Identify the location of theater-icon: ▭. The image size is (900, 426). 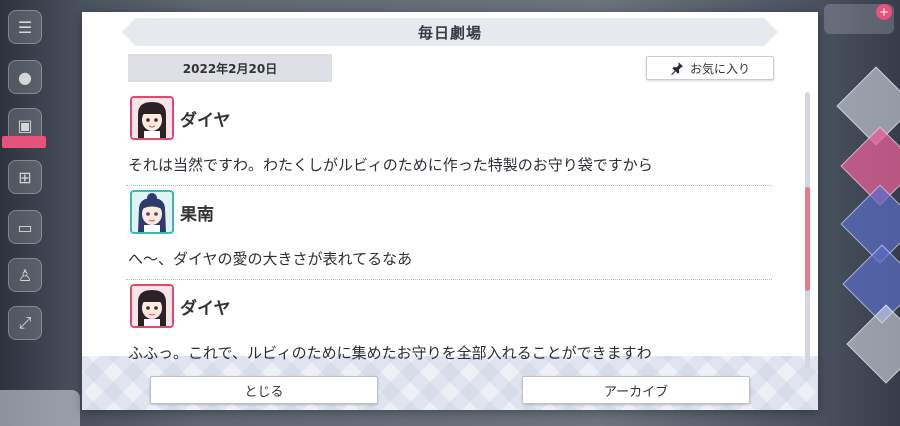
(25, 227).